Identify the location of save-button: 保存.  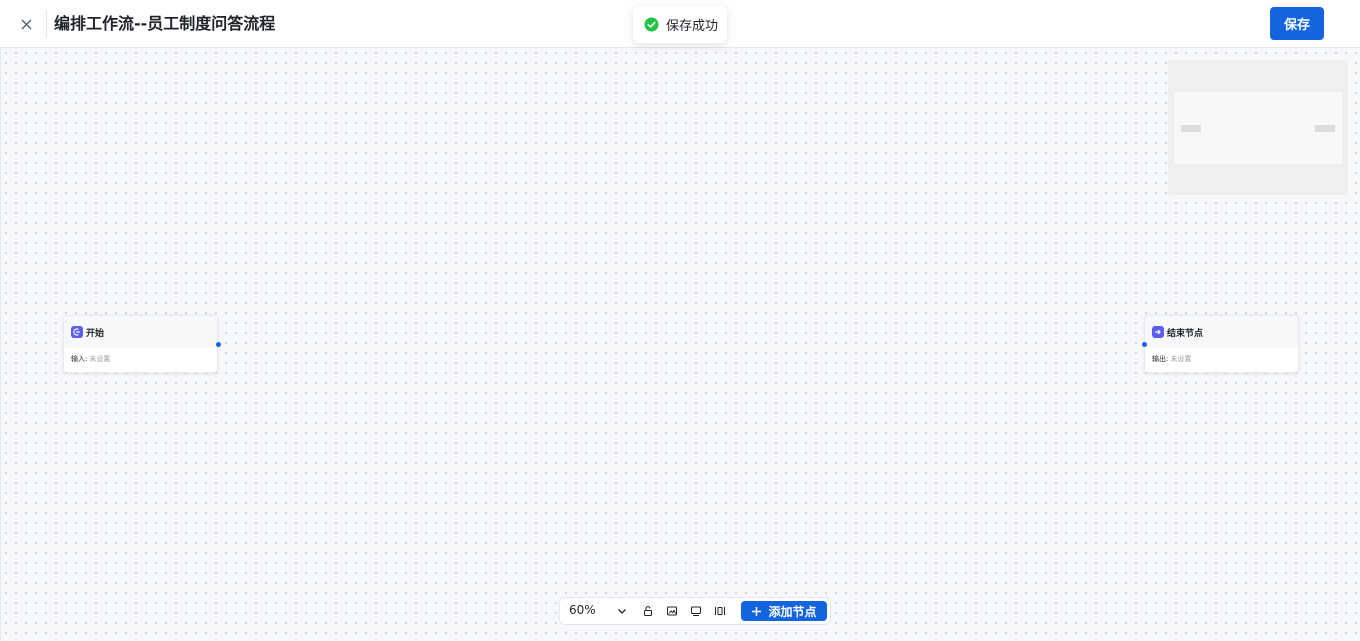
(1297, 23).